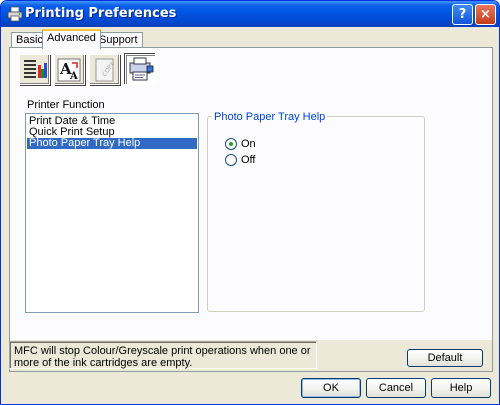 This screenshot has height=405, width=500. I want to click on printer-function-label: Printer Function, so click(66, 105).